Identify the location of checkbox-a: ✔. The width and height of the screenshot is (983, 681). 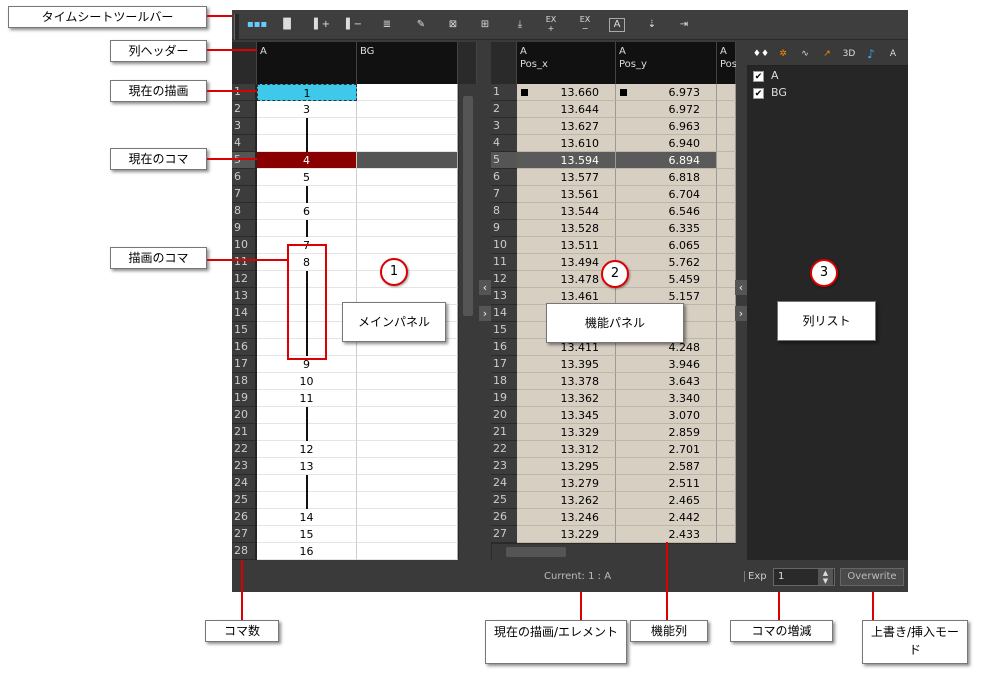
(758, 76).